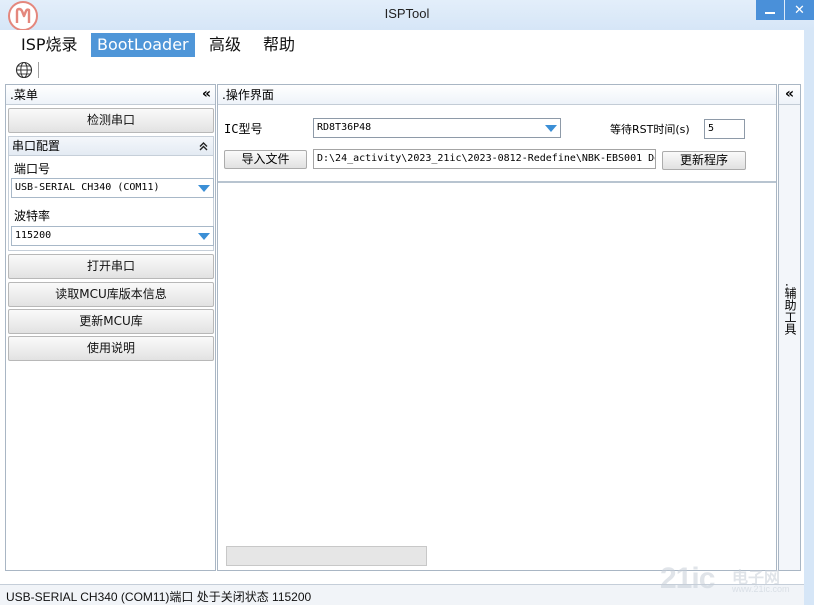  What do you see at coordinates (111, 203) in the screenshot?
I see `serial-config-body: 端口号 USB-SERIAL CH340 (COM11) 波特率 115200` at bounding box center [111, 203].